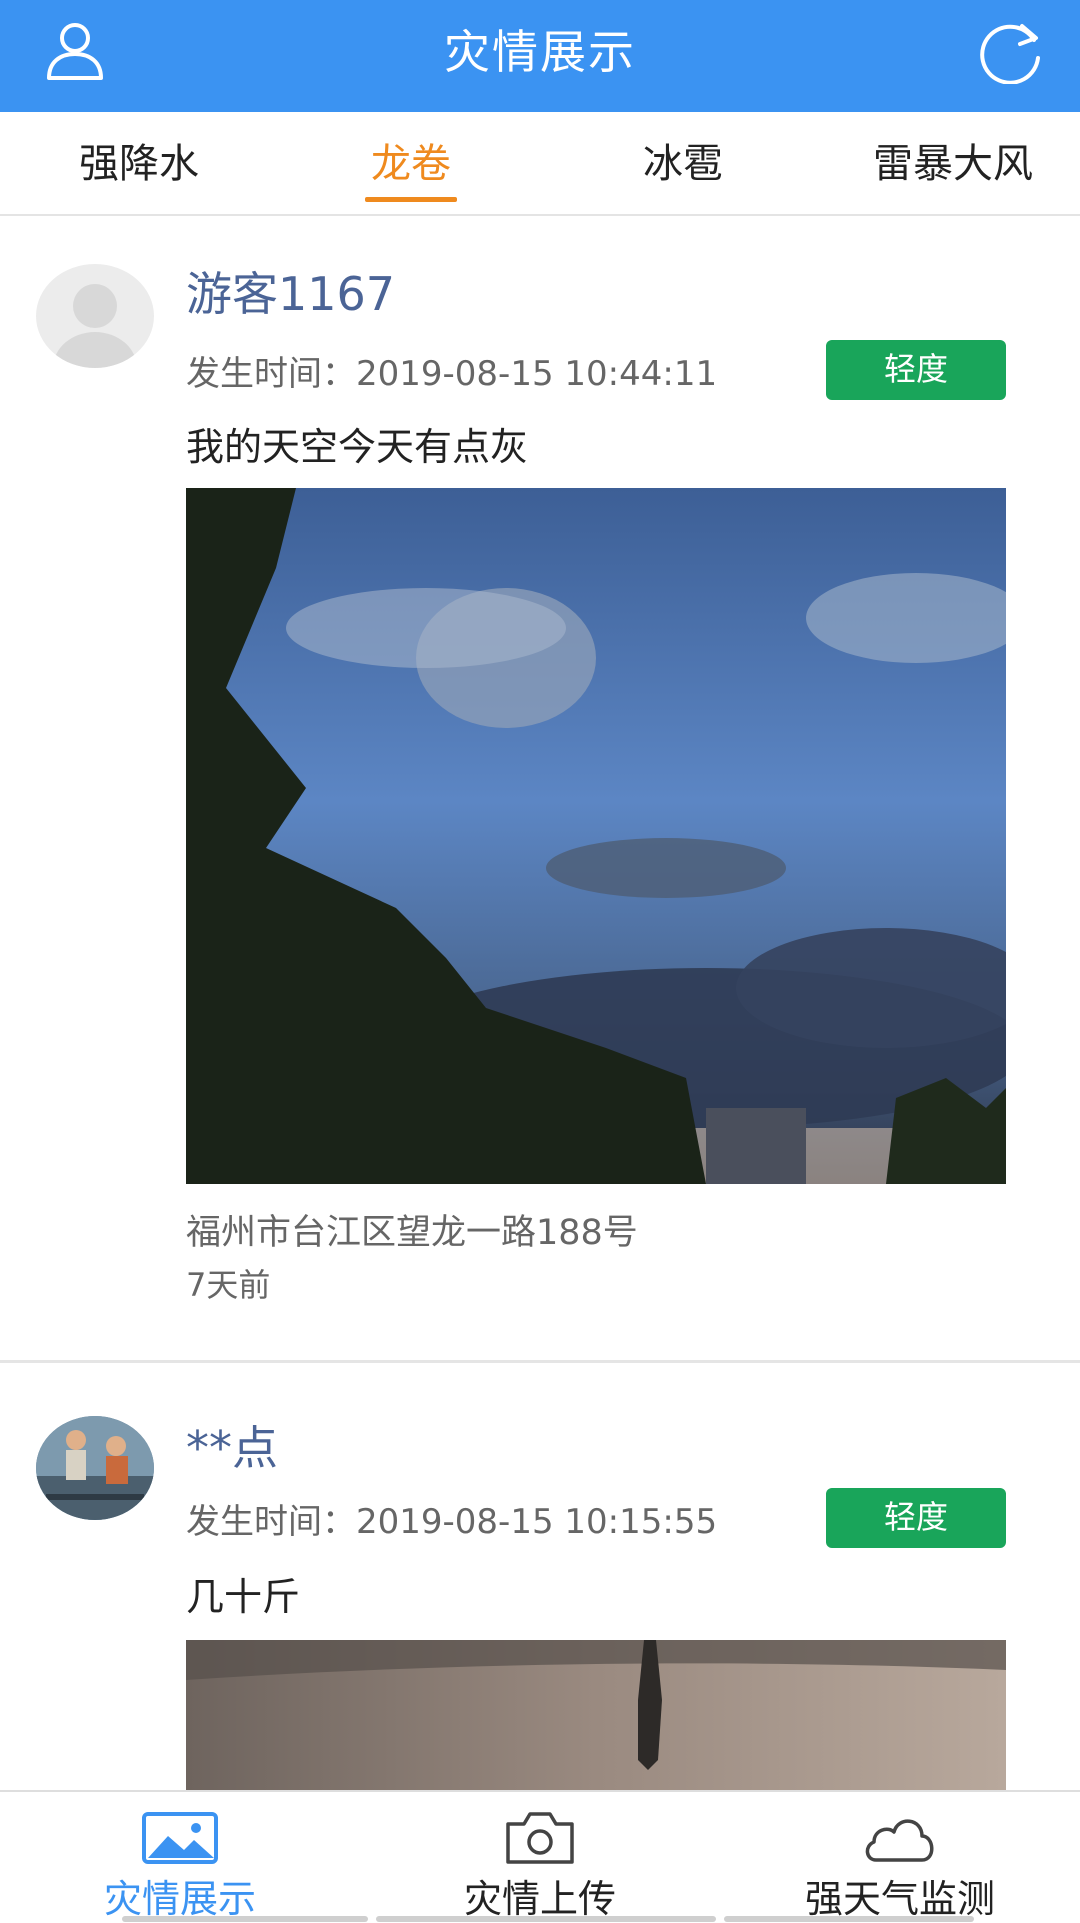 This screenshot has height=1923, width=1080. I want to click on post-photo, so click(596, 1715).